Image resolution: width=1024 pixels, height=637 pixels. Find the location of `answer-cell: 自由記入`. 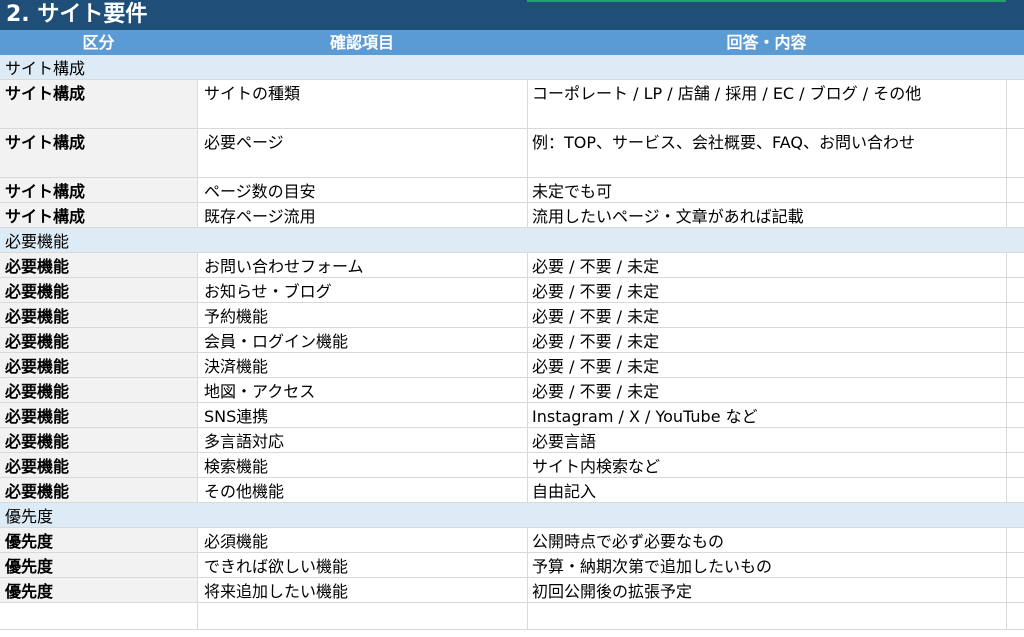

answer-cell: 自由記入 is located at coordinates (766, 490).